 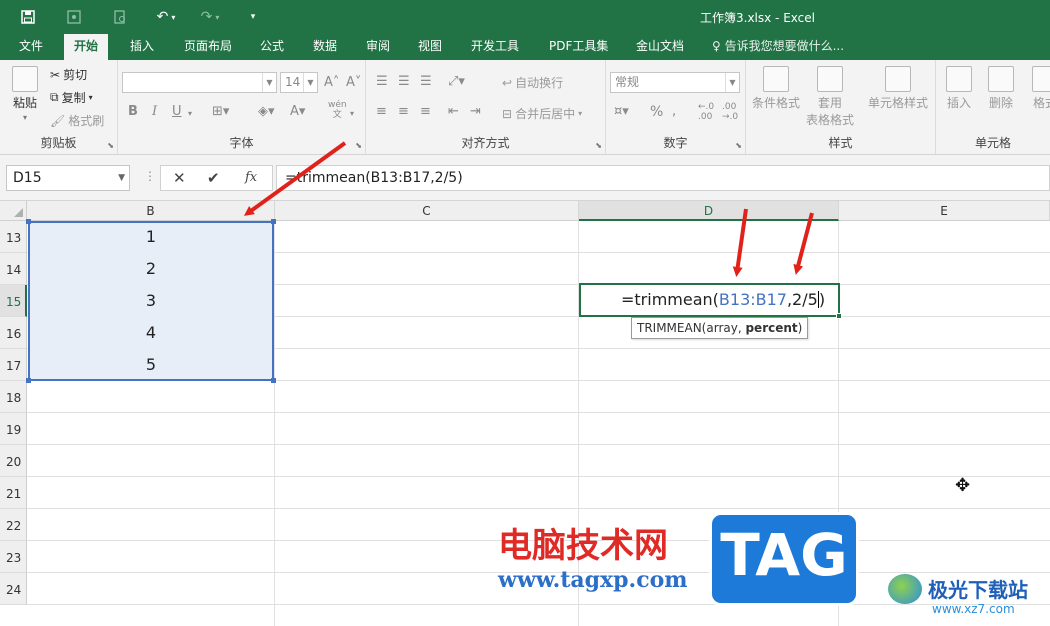 What do you see at coordinates (709, 211) in the screenshot?
I see `column-header-d: D` at bounding box center [709, 211].